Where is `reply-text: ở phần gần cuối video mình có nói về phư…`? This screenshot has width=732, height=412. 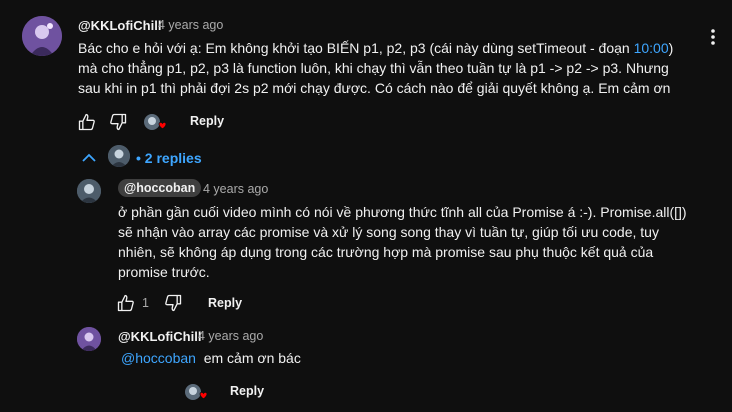 reply-text: ở phần gần cuối video mình có nói về phư… is located at coordinates (402, 242).